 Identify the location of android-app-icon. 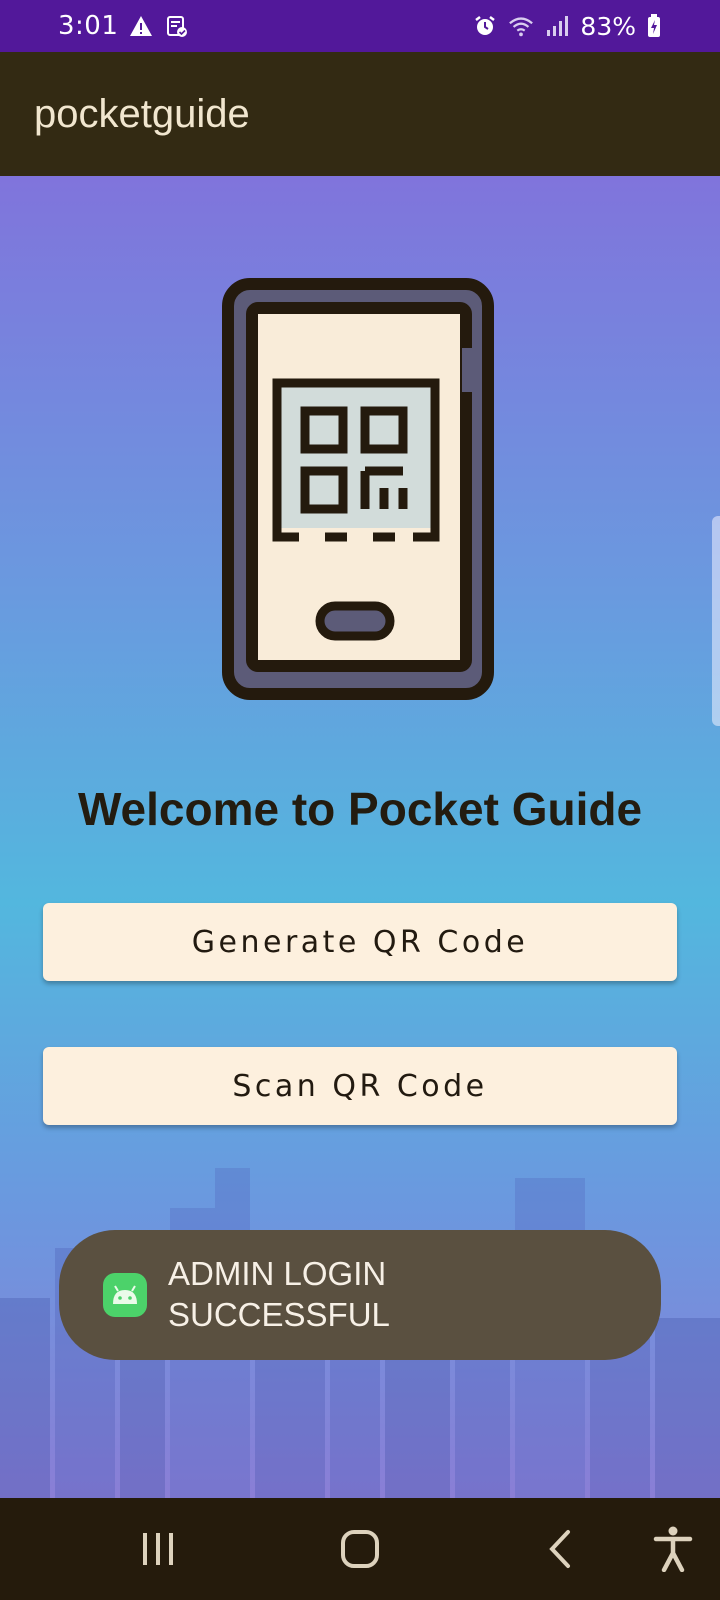
(125, 1295).